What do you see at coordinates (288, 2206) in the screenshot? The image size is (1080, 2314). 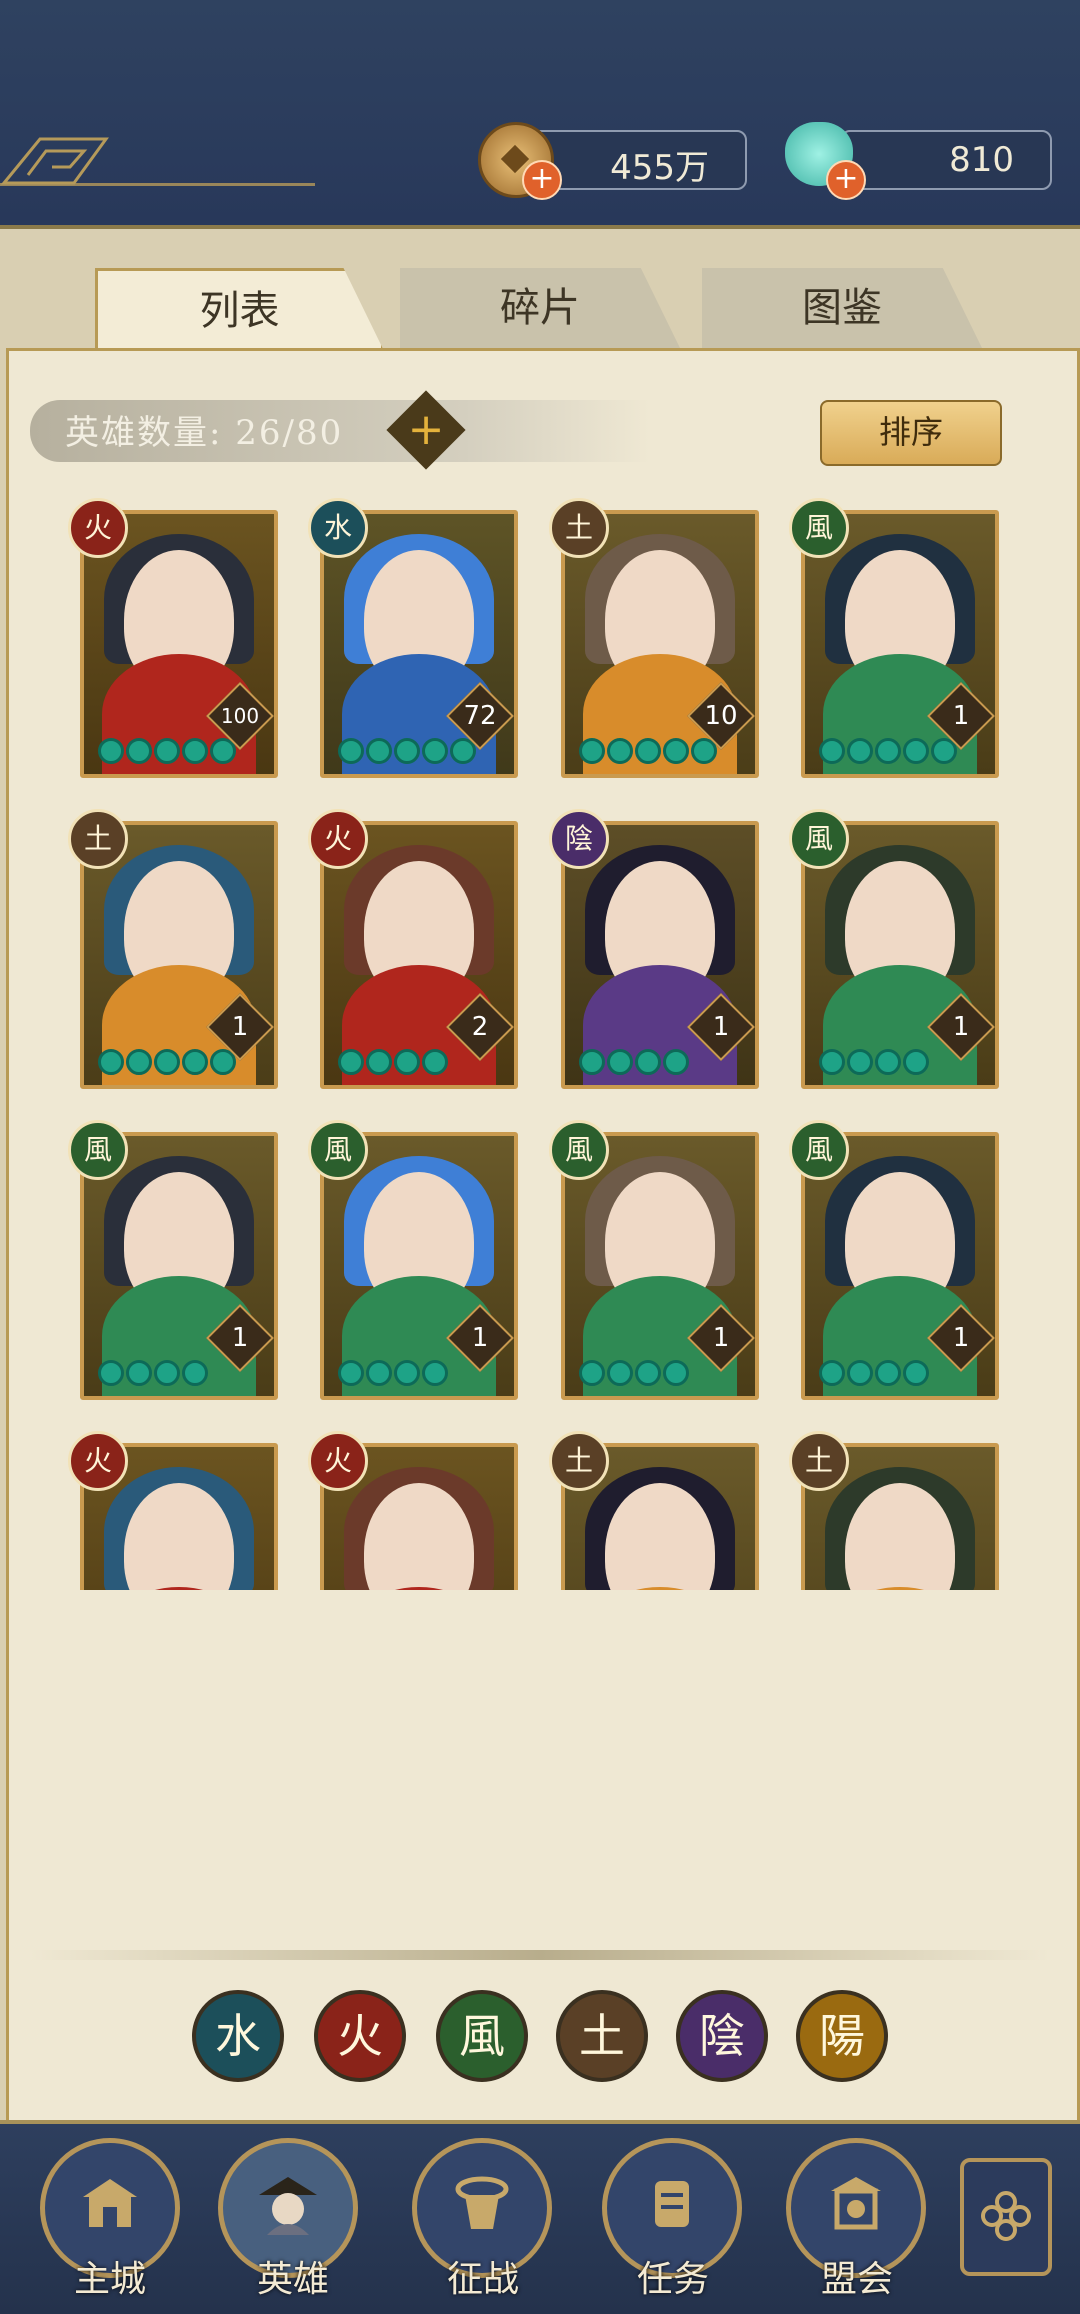 I see `hero-portrait-icon` at bounding box center [288, 2206].